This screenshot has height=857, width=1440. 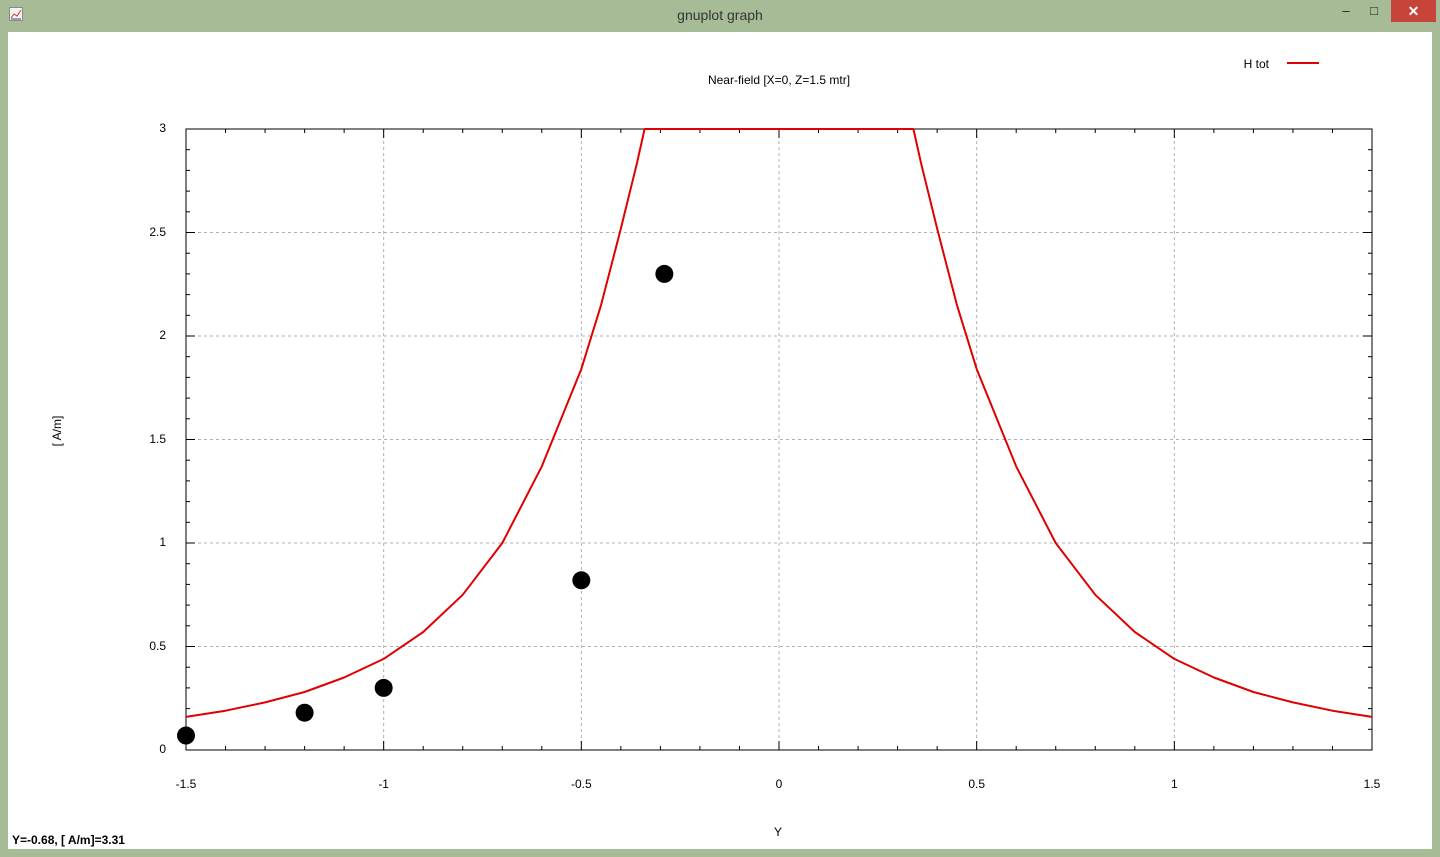 I want to click on x-tick-label: -0.5, so click(x=581, y=784).